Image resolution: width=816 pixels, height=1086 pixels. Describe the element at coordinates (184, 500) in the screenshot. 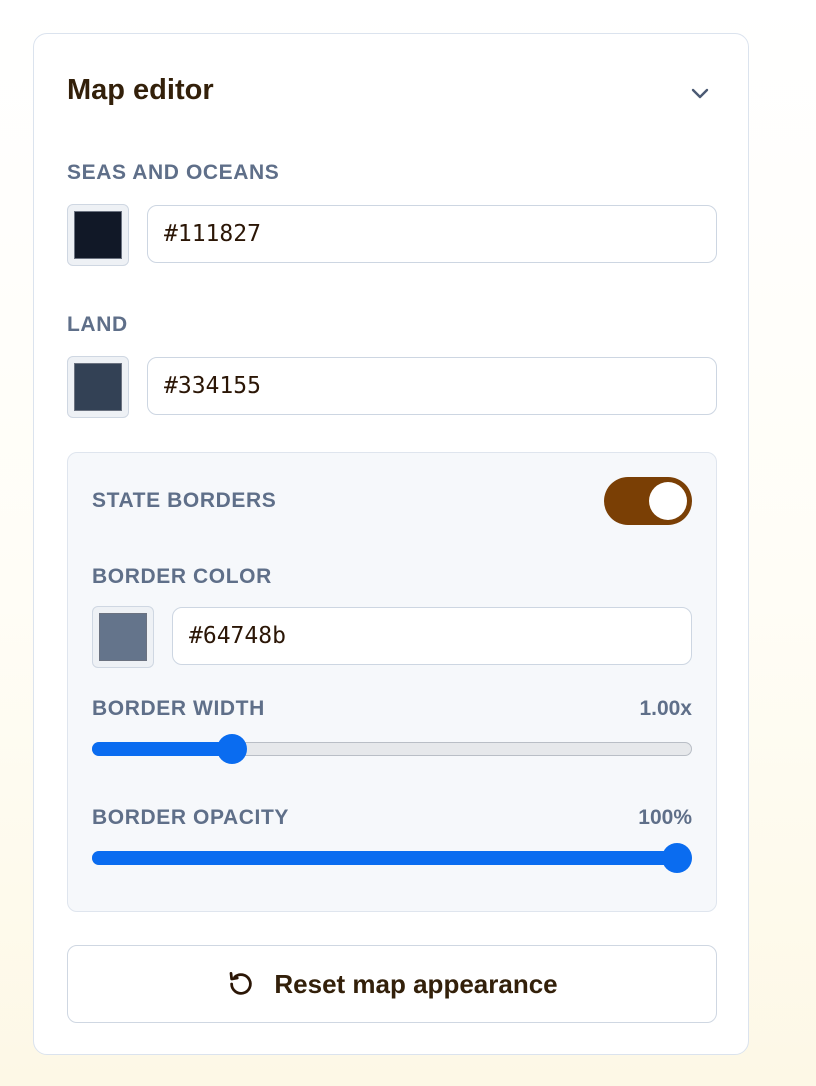

I see `state-borders-label: STATE BORDERS` at that location.